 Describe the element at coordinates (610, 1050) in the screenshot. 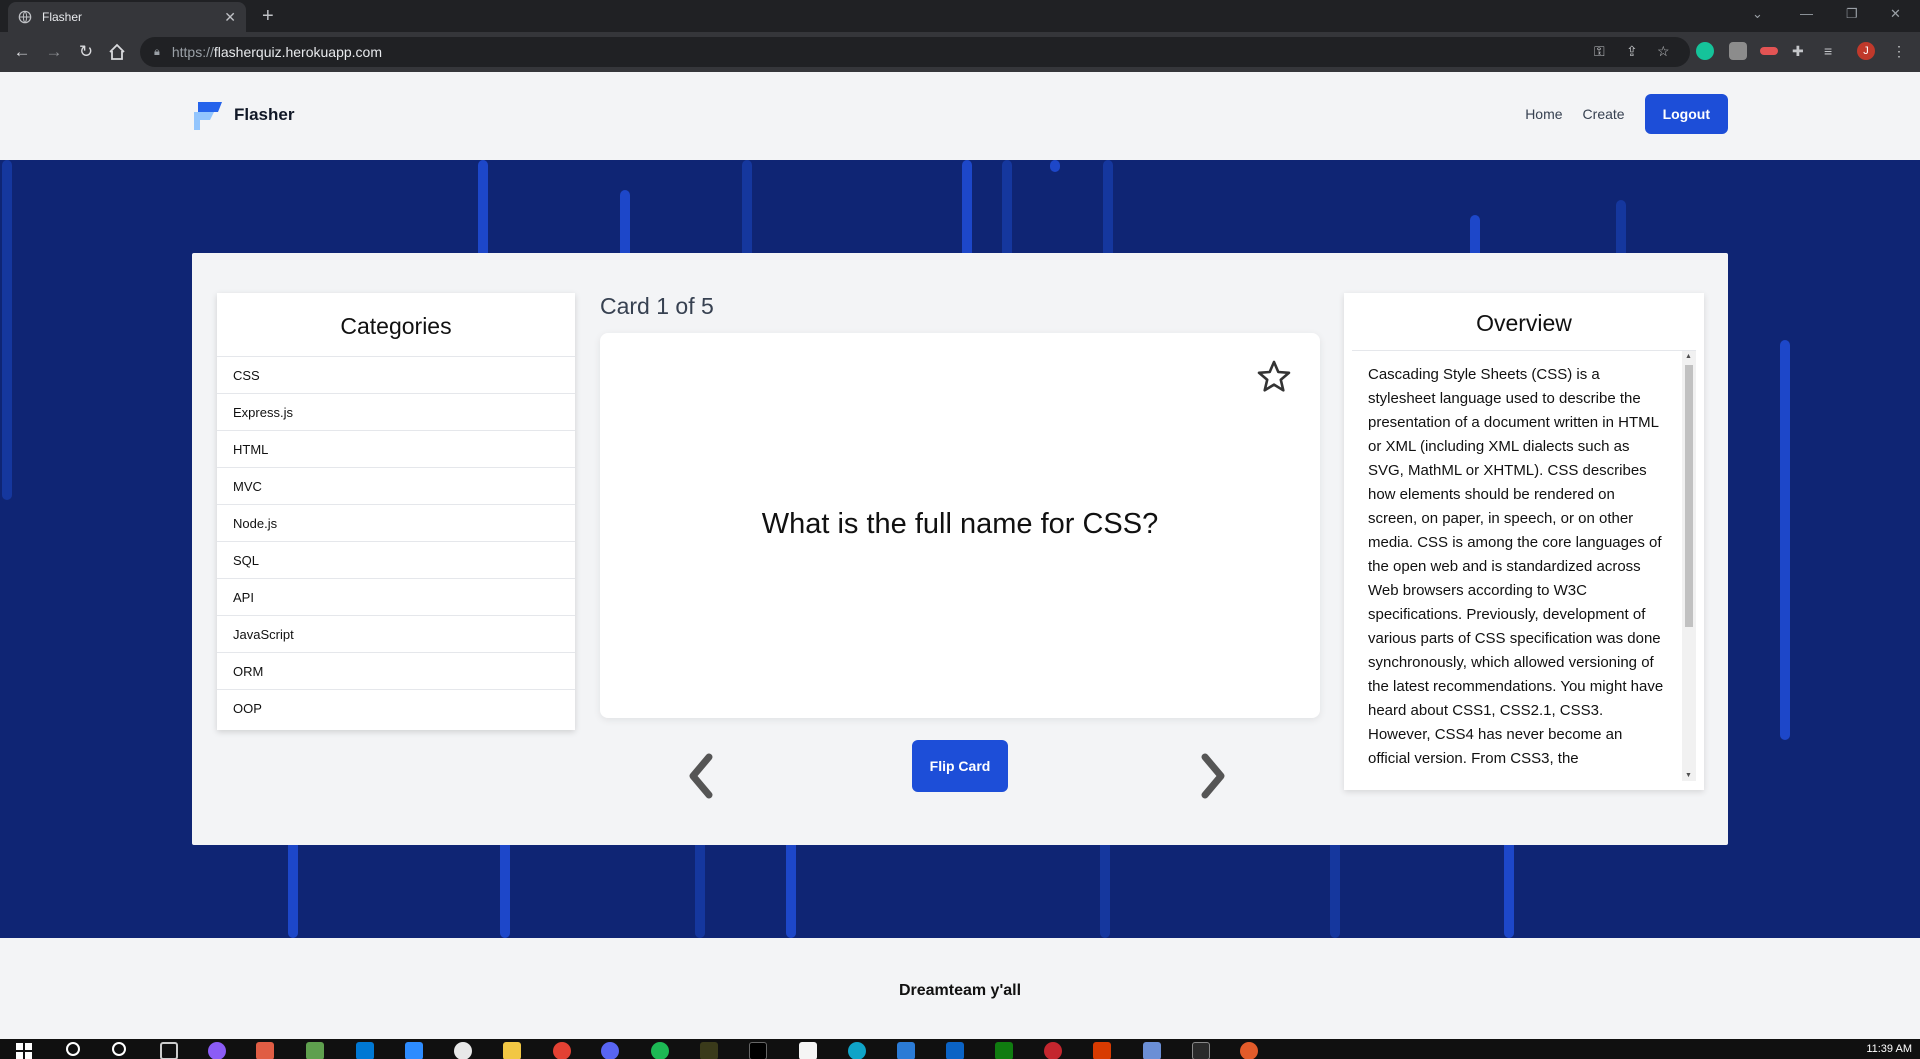

I see `discord-icon` at that location.